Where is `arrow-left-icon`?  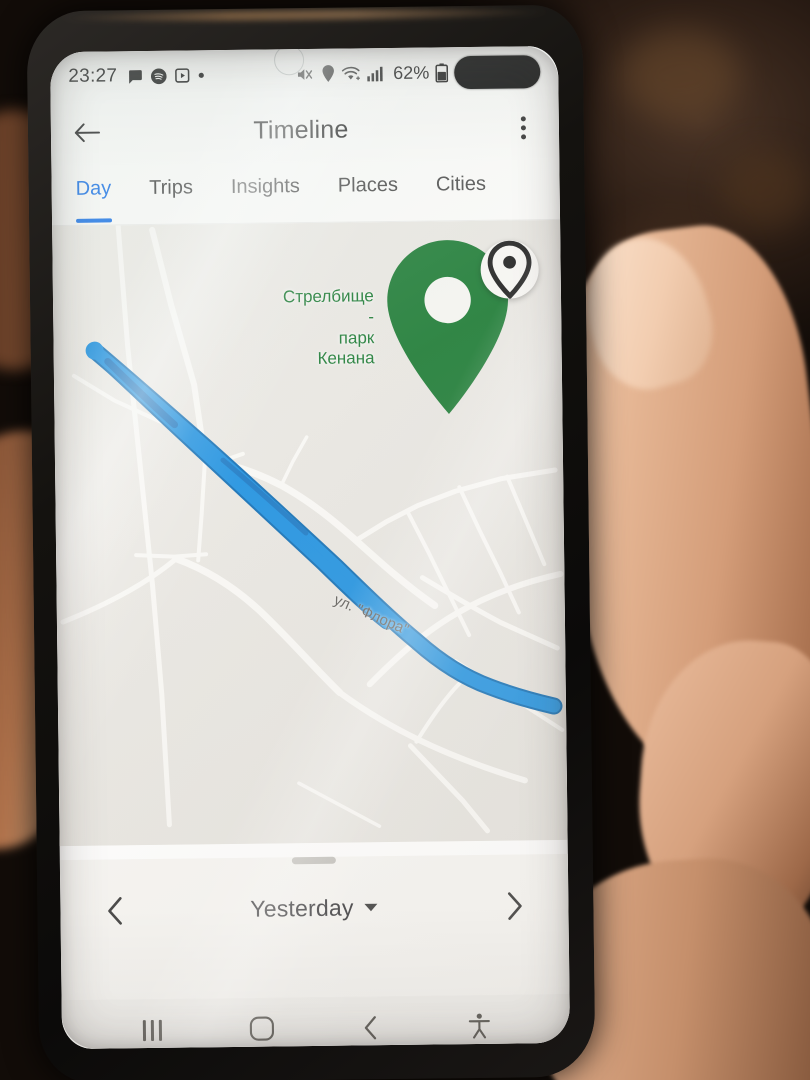 arrow-left-icon is located at coordinates (87, 133).